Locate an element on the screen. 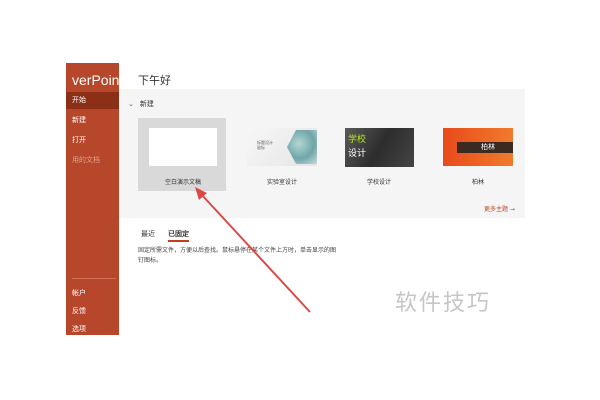  template-label-blank: 空白演示文稿 is located at coordinates (183, 181).